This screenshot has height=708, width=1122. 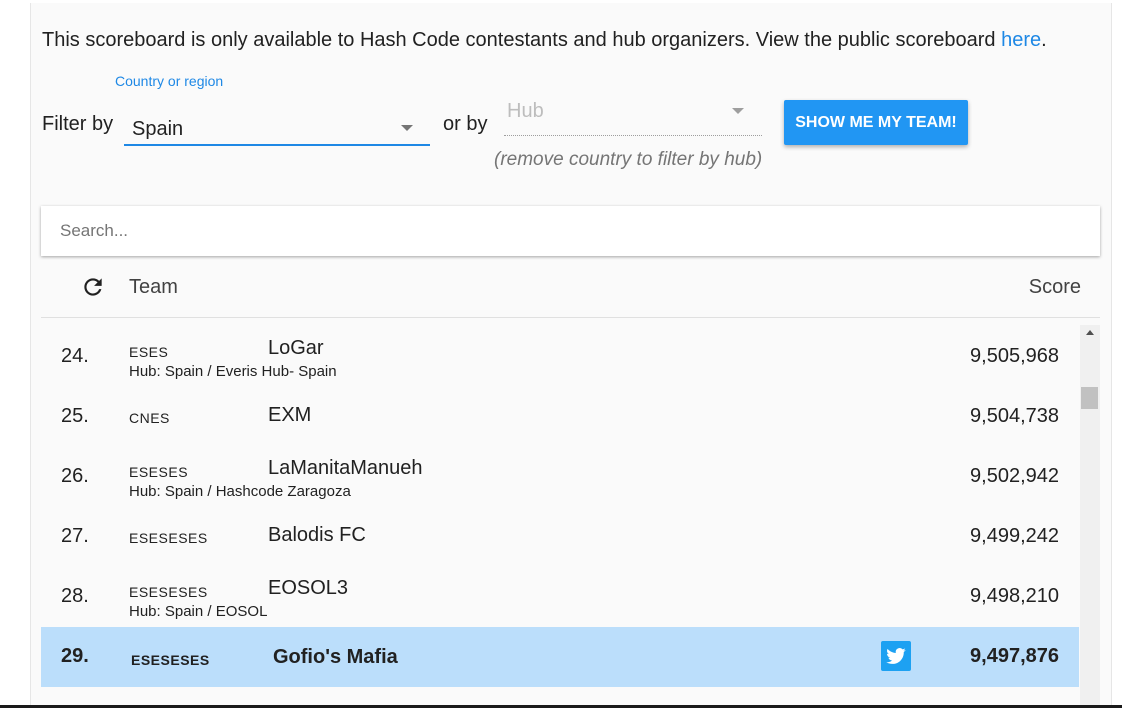 What do you see at coordinates (233, 371) in the screenshot?
I see `row-hub: Hub: Spain / Everis Hub- Spain` at bounding box center [233, 371].